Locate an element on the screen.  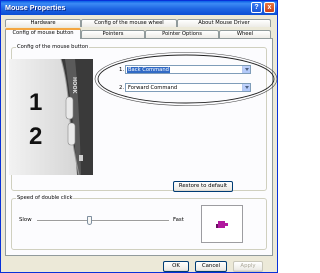
ok-button: OK is located at coordinates (176, 266).